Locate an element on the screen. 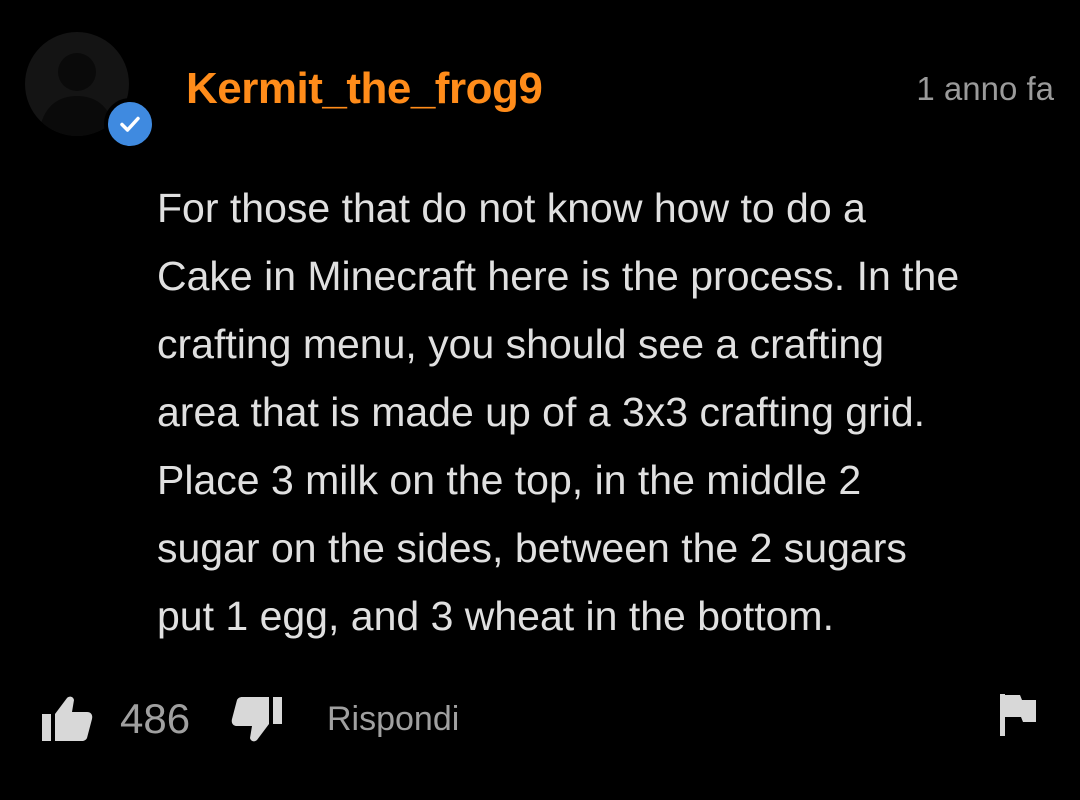  verified-badge is located at coordinates (130, 124).